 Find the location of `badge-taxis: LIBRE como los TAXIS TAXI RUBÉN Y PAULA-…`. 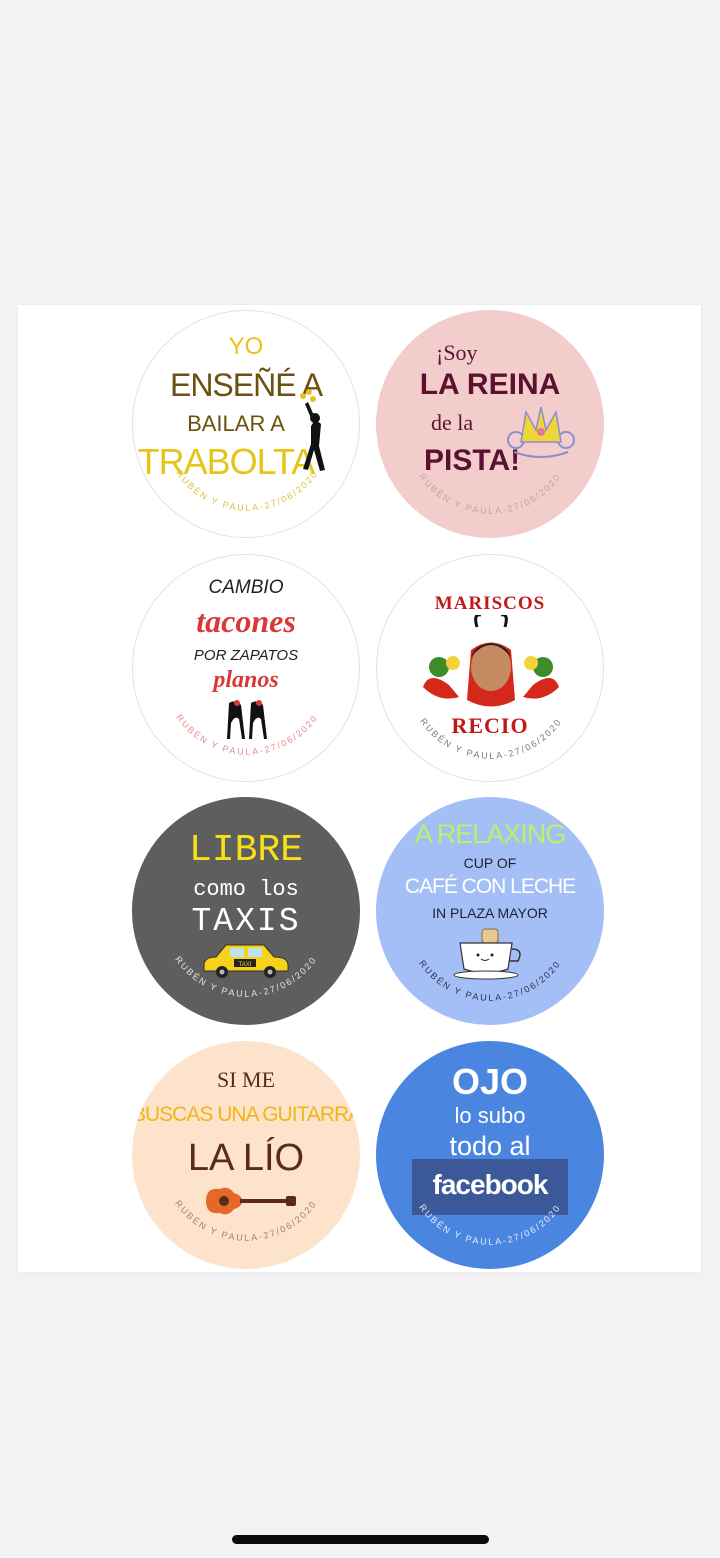

badge-taxis: LIBRE como los TAXIS TAXI RUBÉN Y PAULA-… is located at coordinates (246, 911).